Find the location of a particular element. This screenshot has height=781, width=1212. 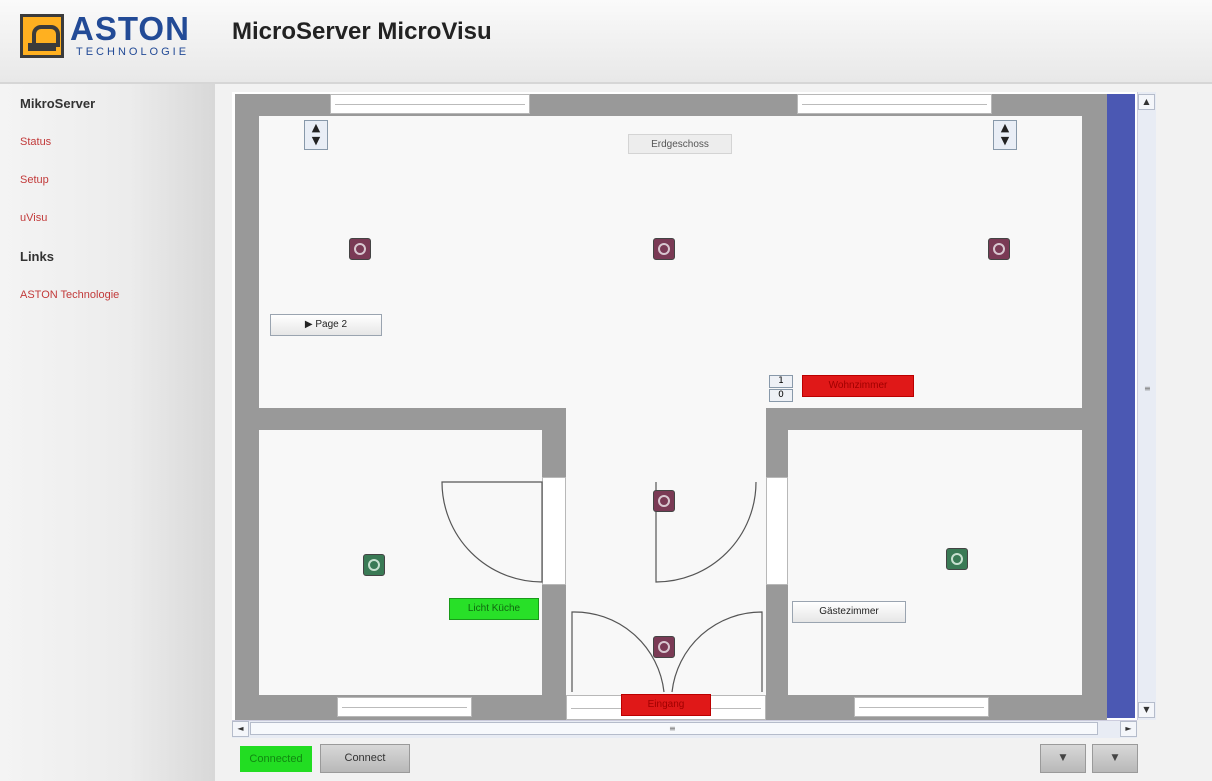

logo-icon is located at coordinates (42, 36).